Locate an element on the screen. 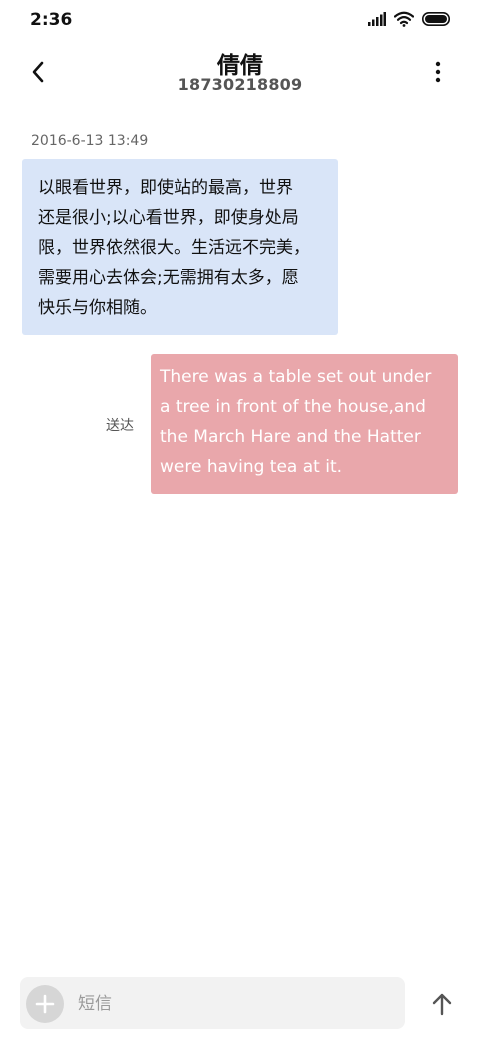  message-line: 需要用心去体会;无需拥有太多，愿 is located at coordinates (168, 278).